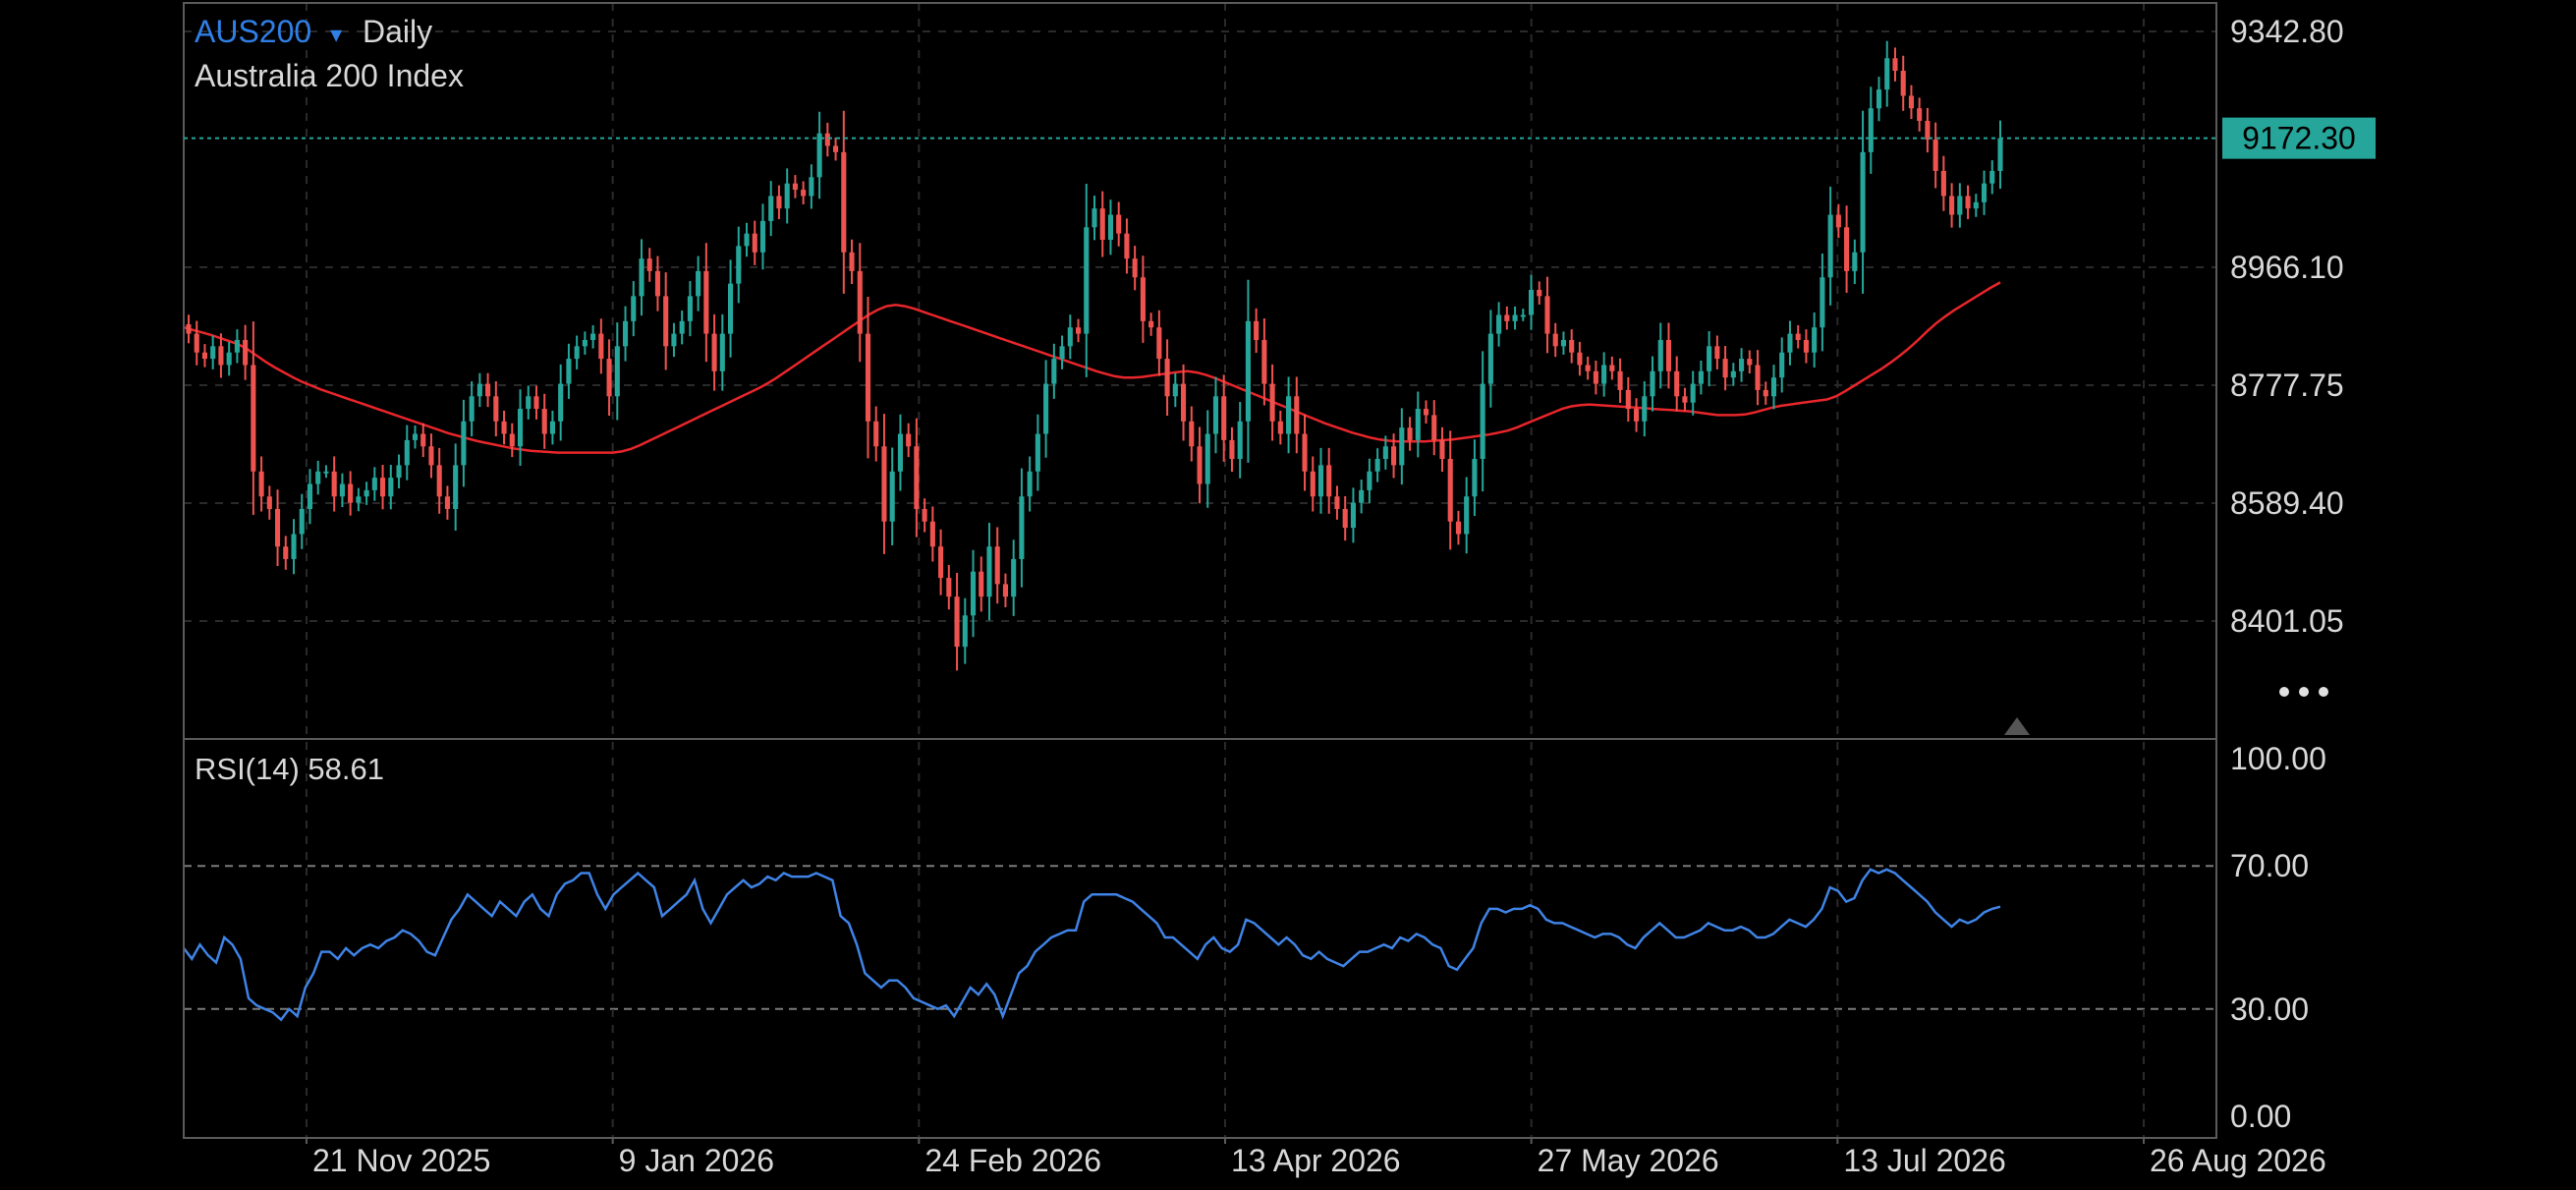  Describe the element at coordinates (2269, 1009) in the screenshot. I see `rsi-axis-tick-label: 30.00` at that location.